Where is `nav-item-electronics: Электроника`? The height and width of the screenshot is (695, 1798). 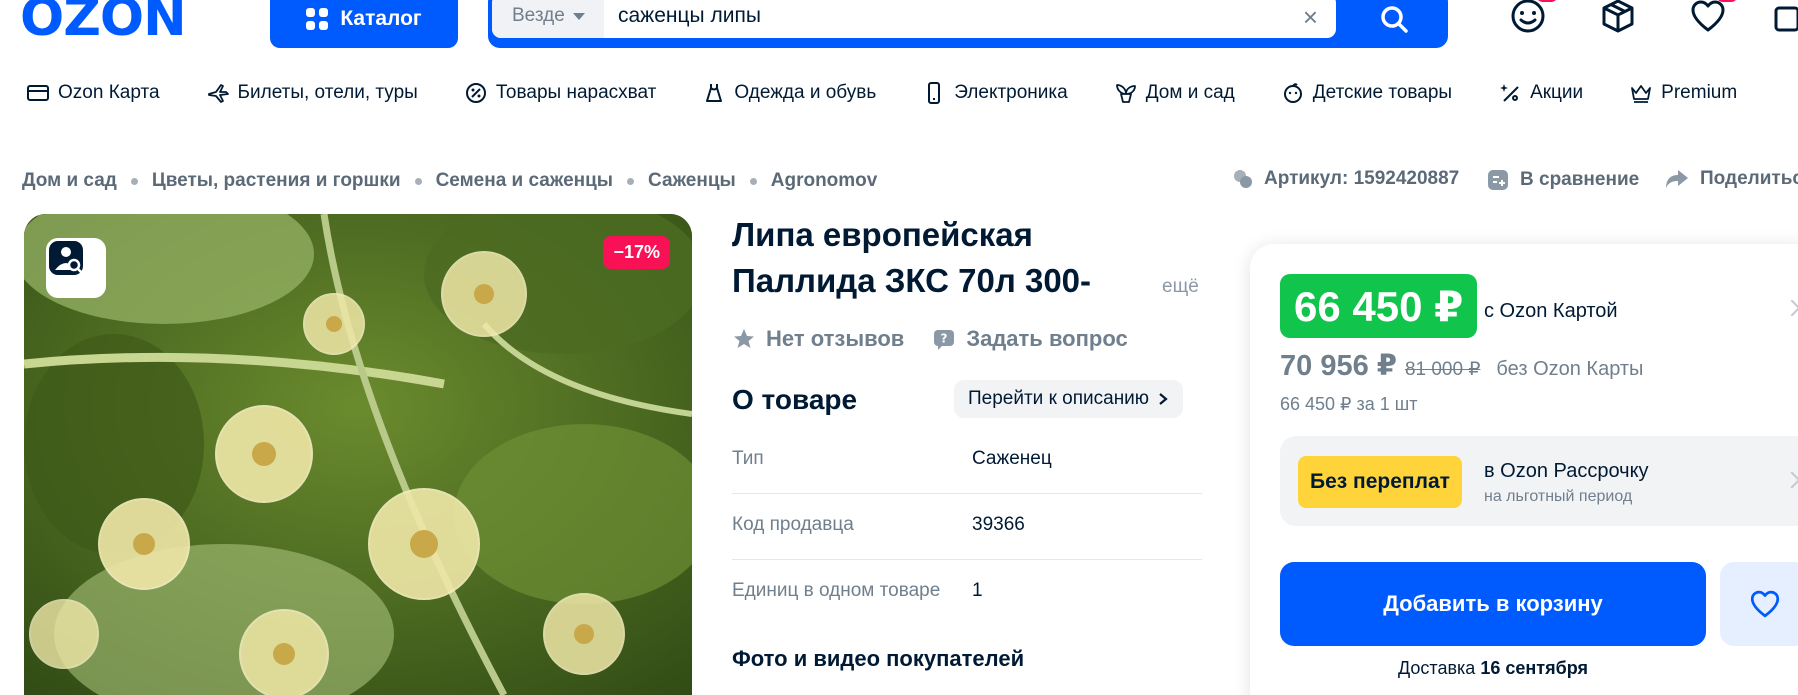
nav-item-electronics: Электроника is located at coordinates (995, 93).